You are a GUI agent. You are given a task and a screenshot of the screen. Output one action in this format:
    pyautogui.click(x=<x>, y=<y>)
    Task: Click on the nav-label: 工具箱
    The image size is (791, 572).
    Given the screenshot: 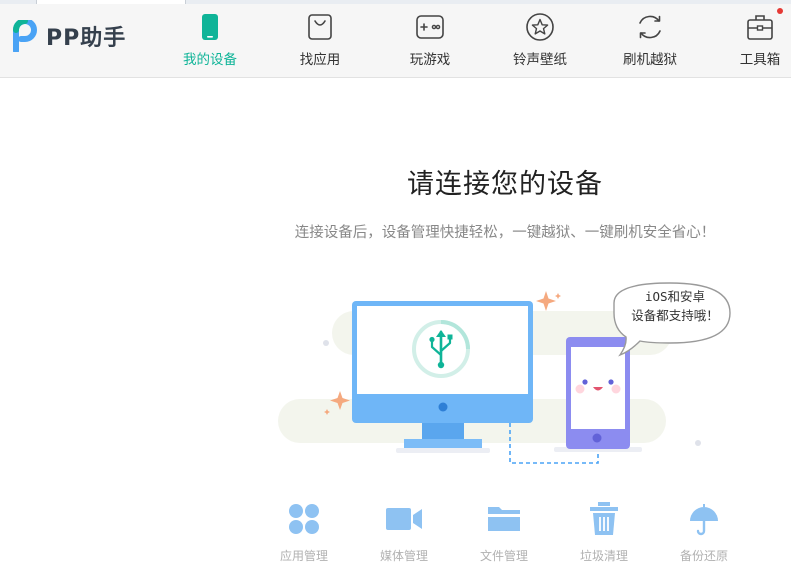 What is the action you would take?
    pyautogui.click(x=760, y=60)
    